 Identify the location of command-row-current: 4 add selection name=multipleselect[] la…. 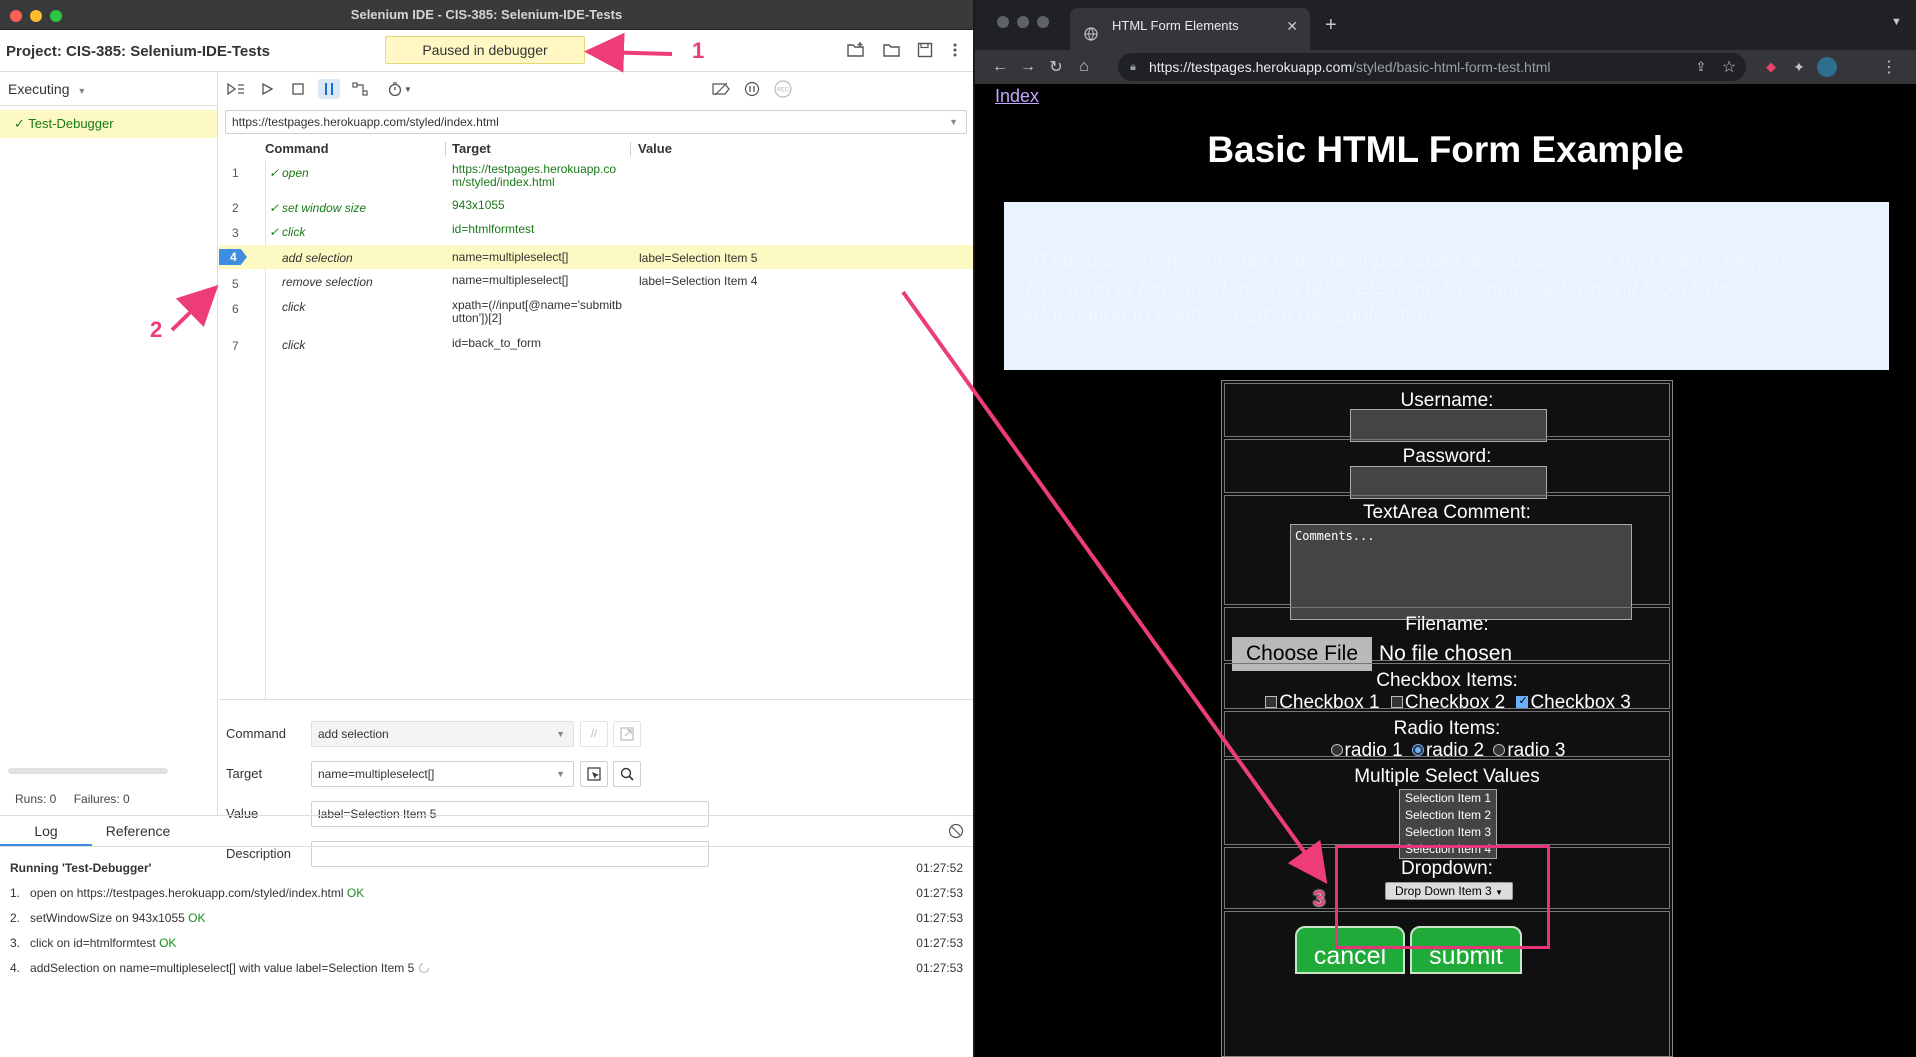
(596, 257).